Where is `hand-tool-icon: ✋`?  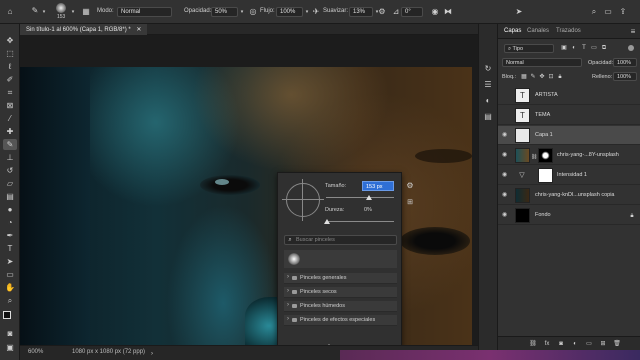 hand-tool-icon: ✋ is located at coordinates (10, 287).